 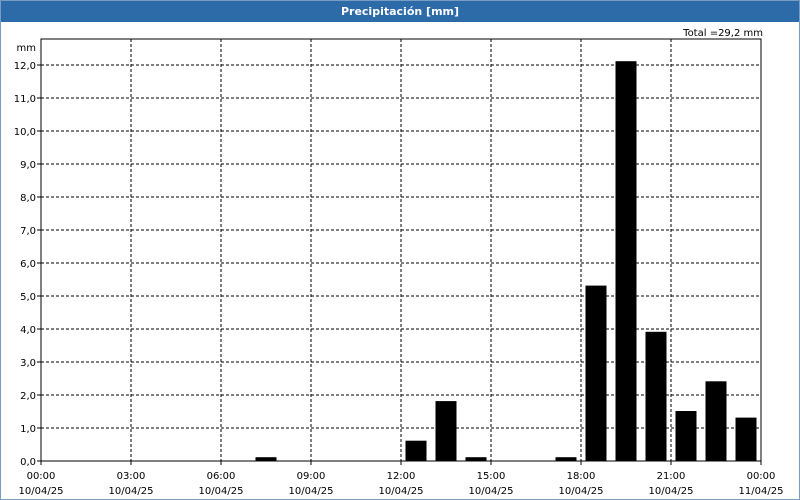 What do you see at coordinates (656, 396) in the screenshot?
I see `bar-2000` at bounding box center [656, 396].